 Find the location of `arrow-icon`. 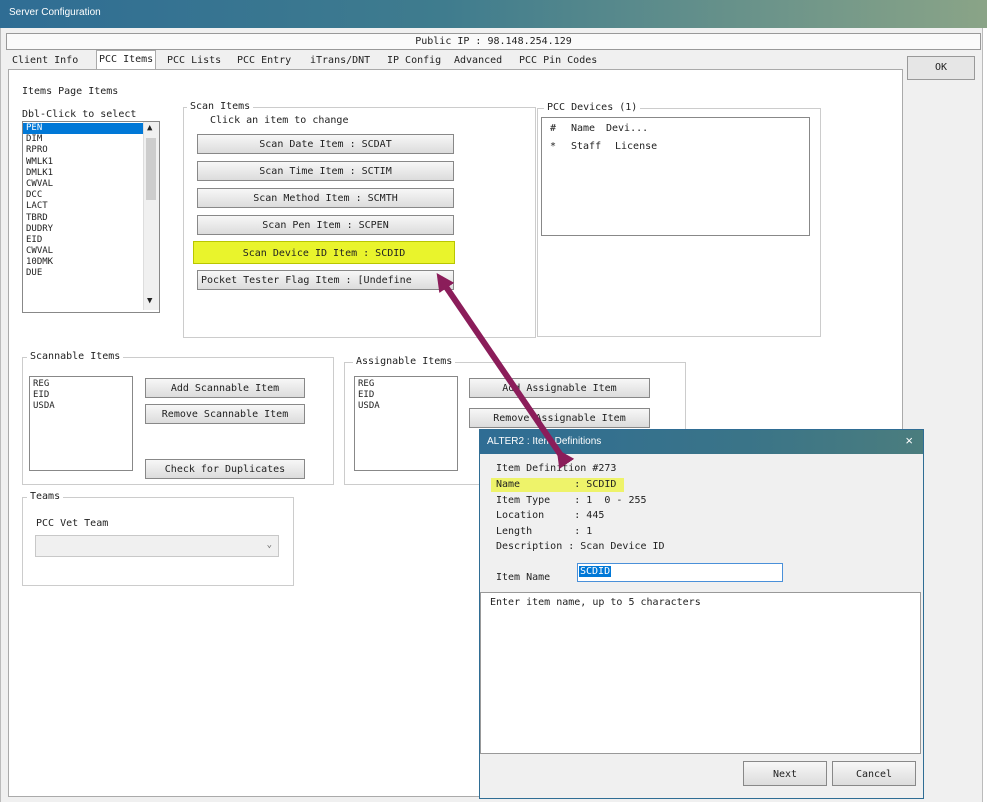

arrow-icon is located at coordinates (505, 371).